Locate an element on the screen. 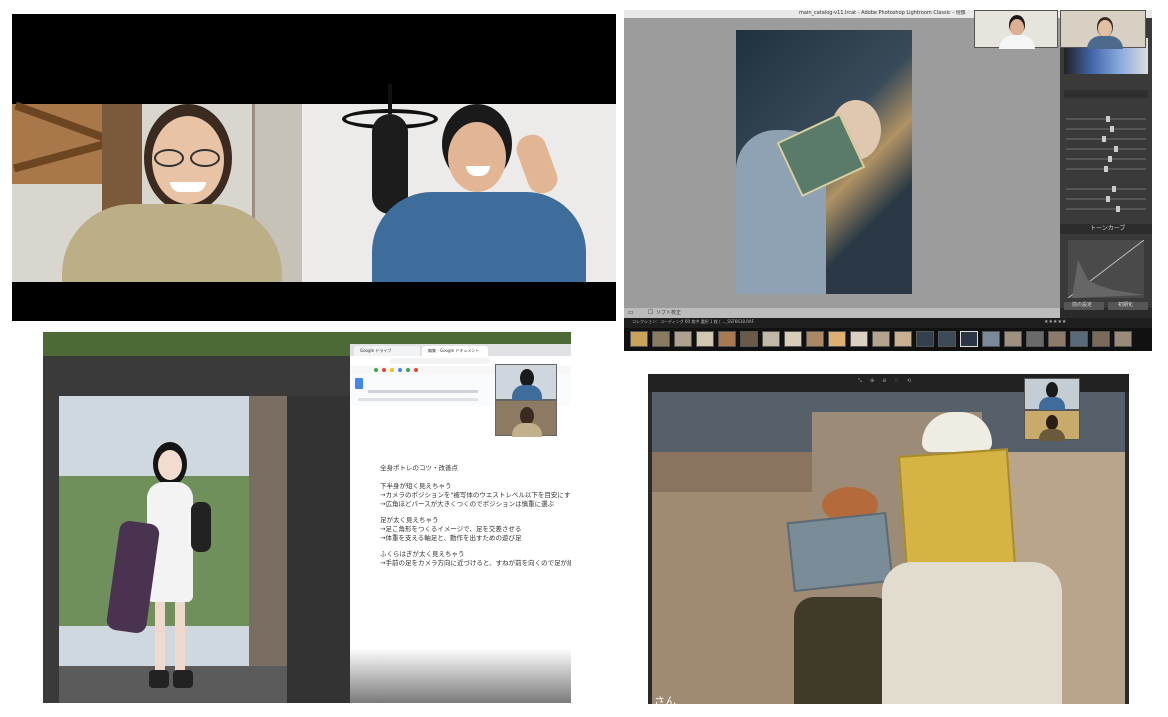 The width and height of the screenshot is (1168, 717). reset-button: 初期化 is located at coordinates (1128, 306).